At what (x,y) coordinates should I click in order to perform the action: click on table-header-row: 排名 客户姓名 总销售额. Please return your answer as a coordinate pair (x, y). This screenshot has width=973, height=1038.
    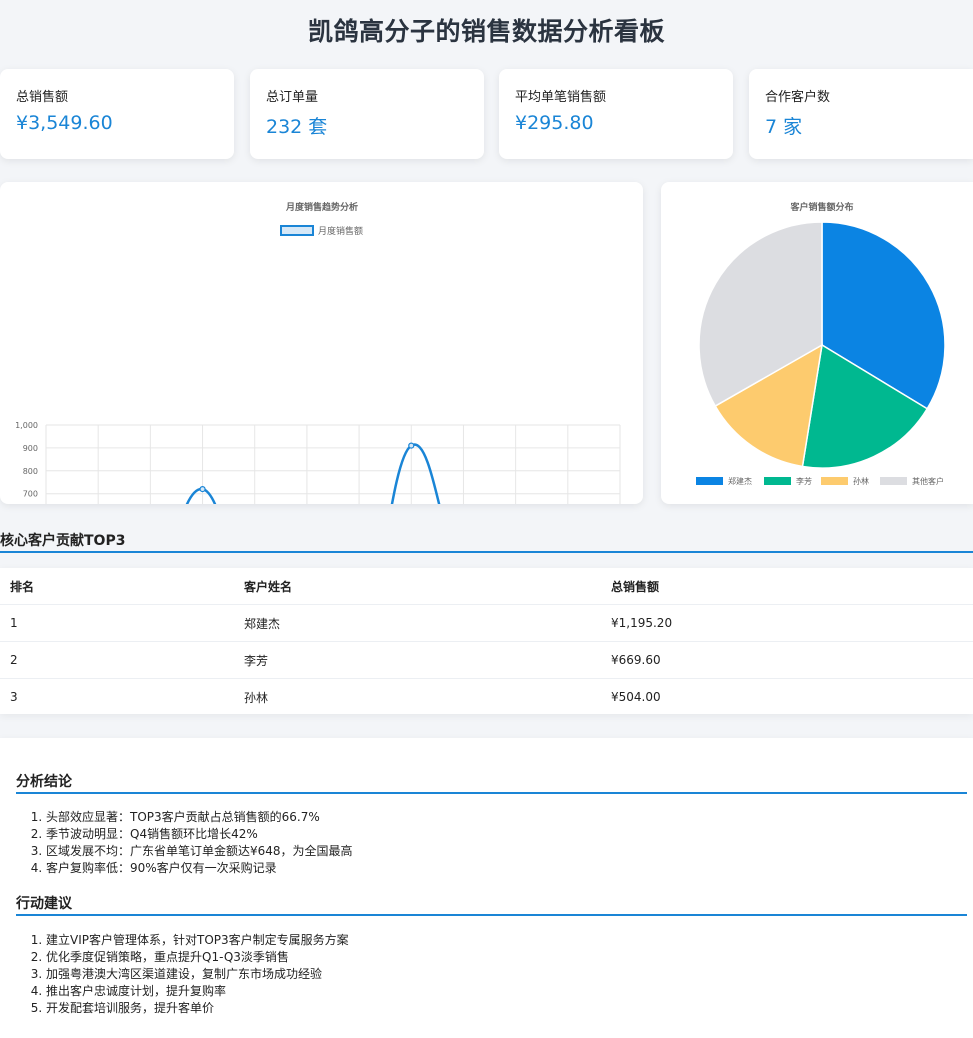
    Looking at the image, I should click on (486, 586).